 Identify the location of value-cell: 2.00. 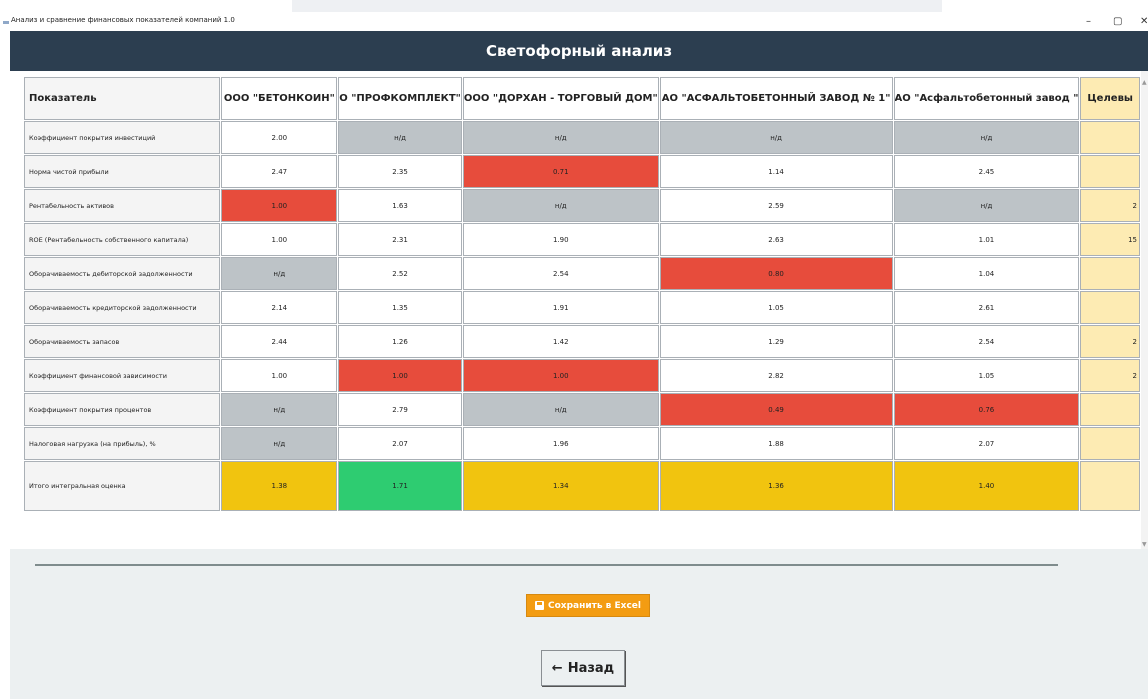
(279, 137).